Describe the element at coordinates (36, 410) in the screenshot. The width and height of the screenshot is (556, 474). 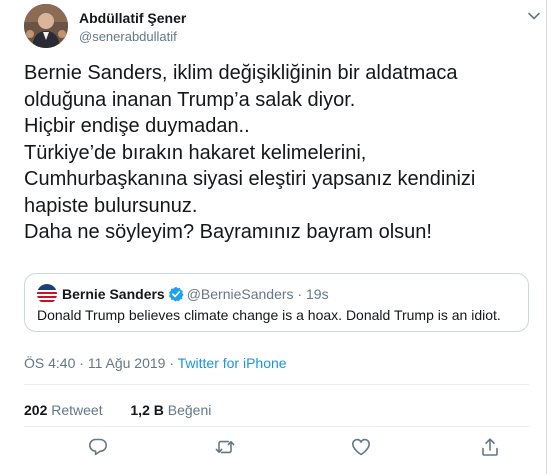
I see `retweets-count: 202` at that location.